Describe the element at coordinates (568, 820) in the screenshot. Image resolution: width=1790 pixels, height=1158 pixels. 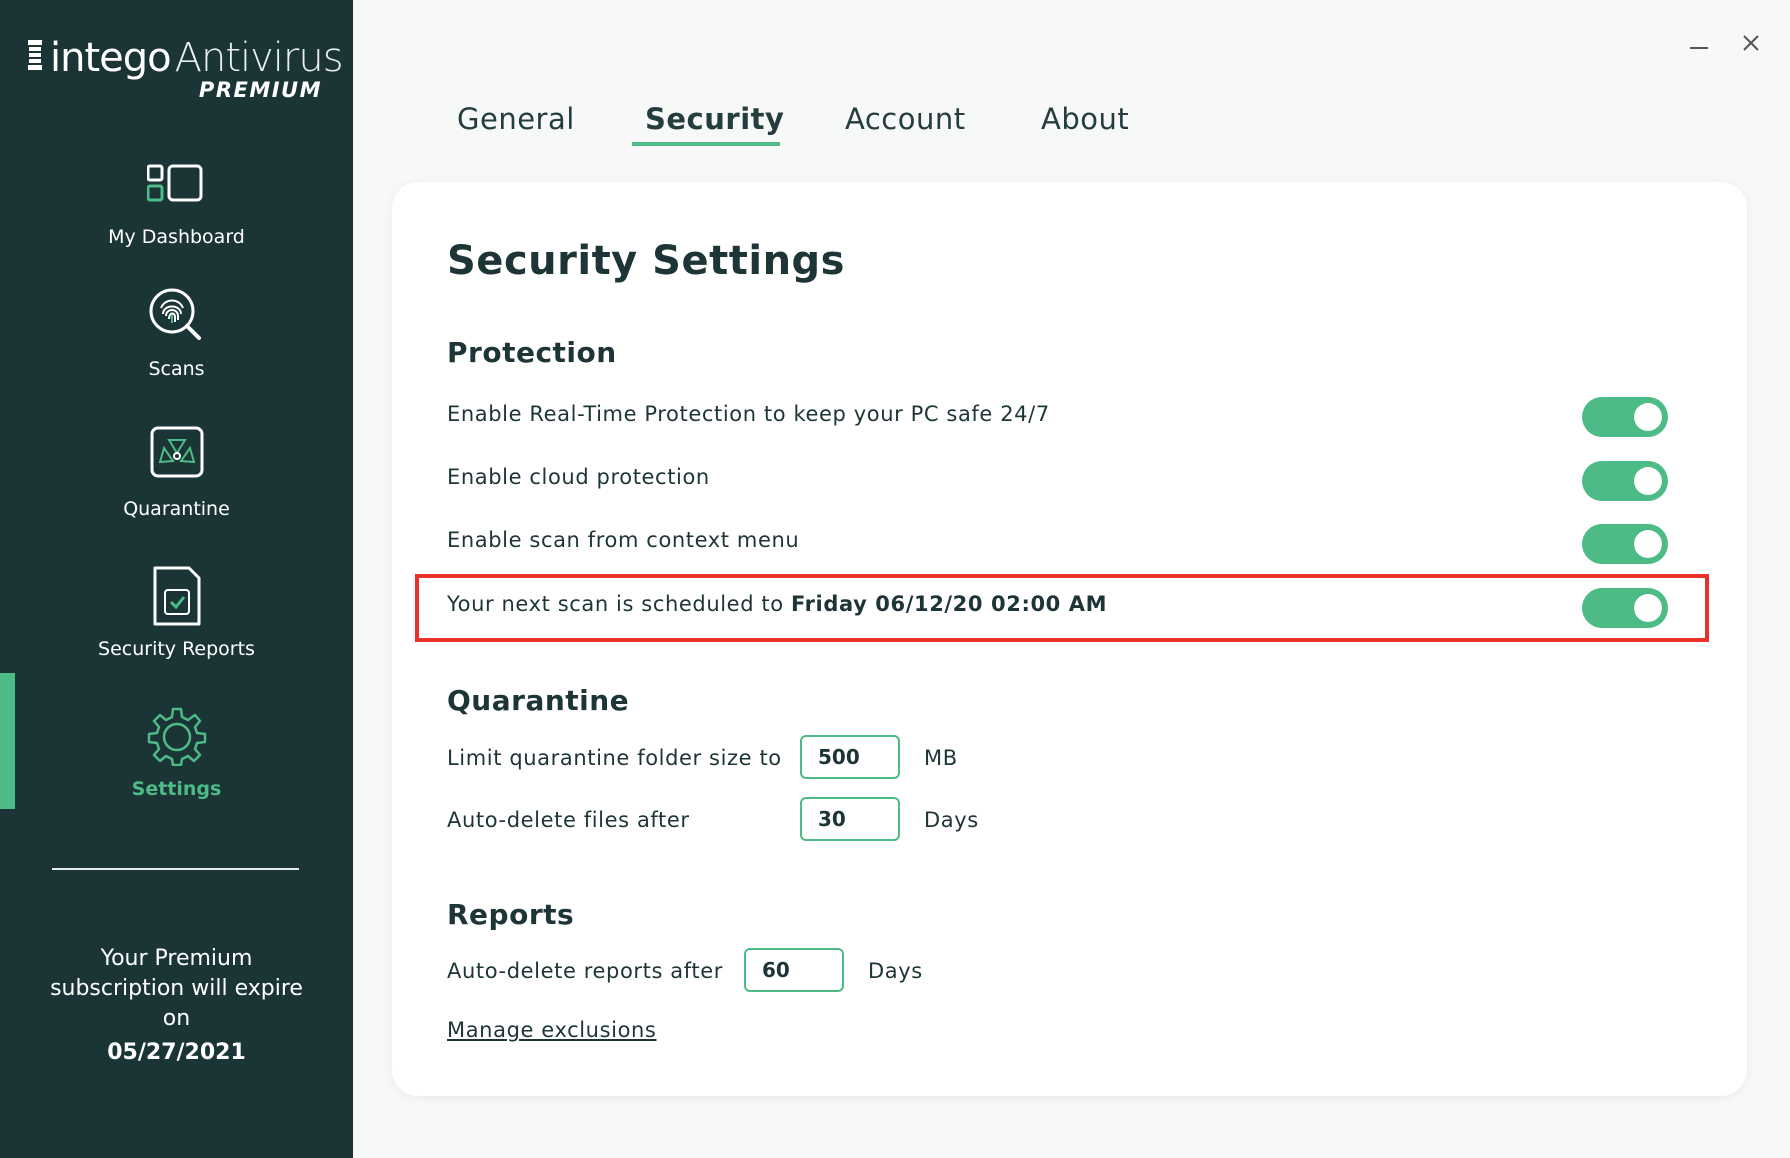
I see `quarantine-autodelete-label: Auto-delete files after` at that location.